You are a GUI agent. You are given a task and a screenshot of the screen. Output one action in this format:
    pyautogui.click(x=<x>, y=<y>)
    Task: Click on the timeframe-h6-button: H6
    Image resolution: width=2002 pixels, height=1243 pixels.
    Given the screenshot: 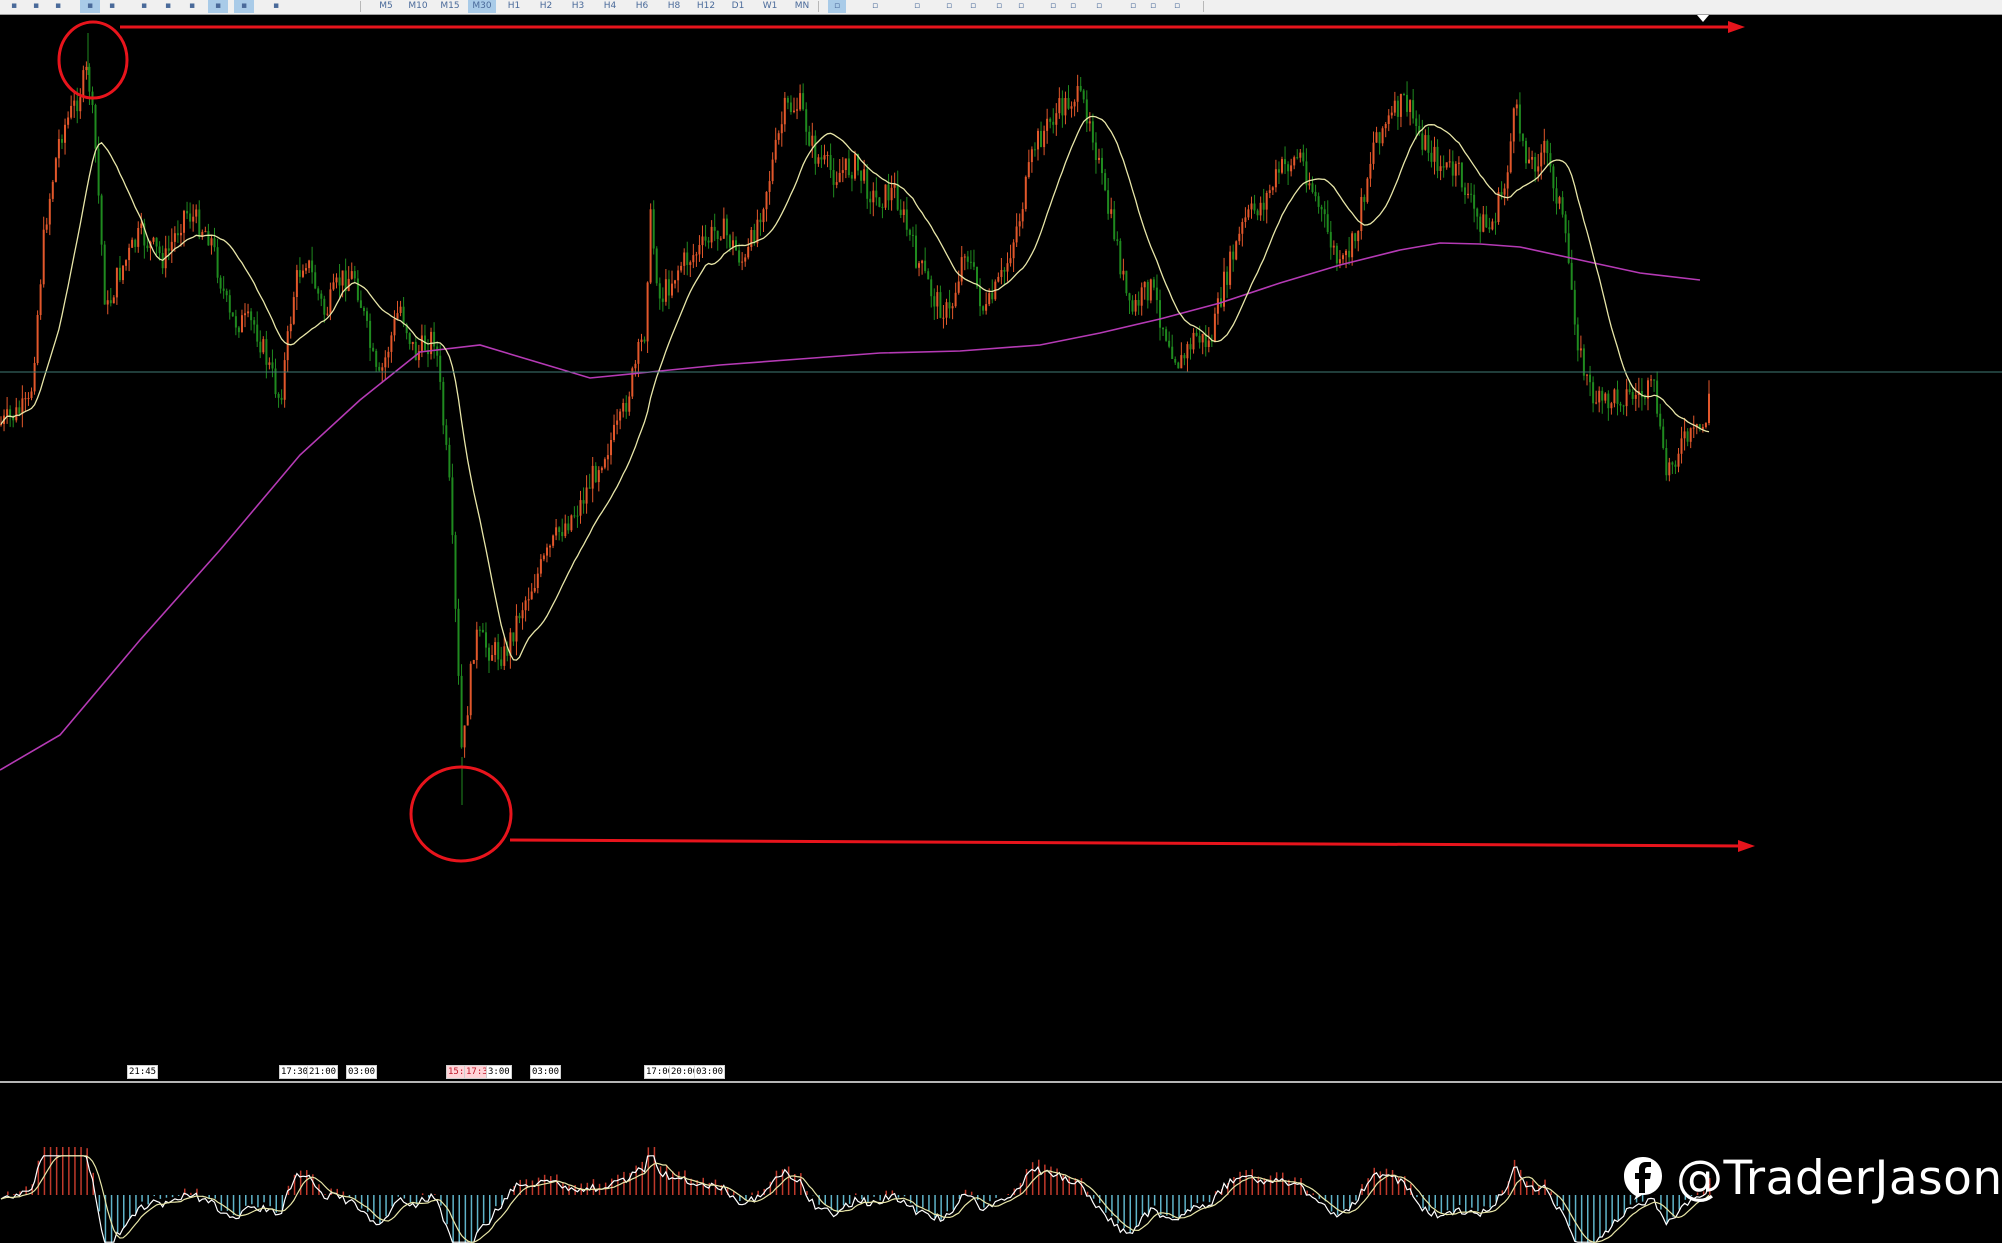 What is the action you would take?
    pyautogui.click(x=642, y=6)
    